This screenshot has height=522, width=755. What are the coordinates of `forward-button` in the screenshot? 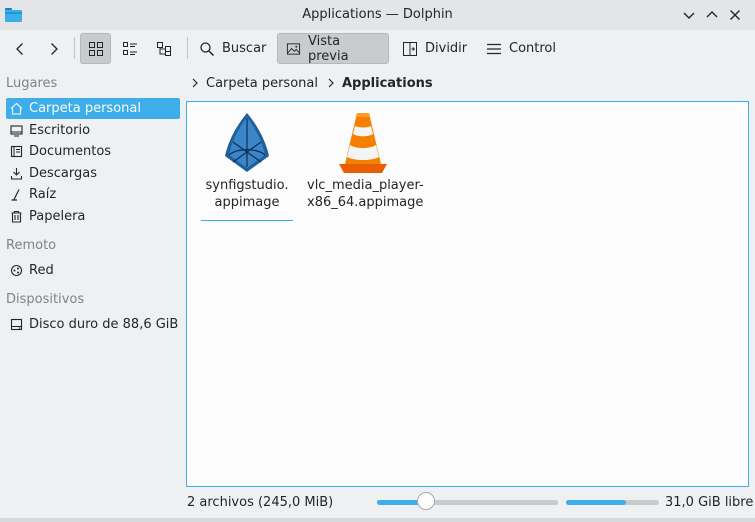 It's located at (54, 48).